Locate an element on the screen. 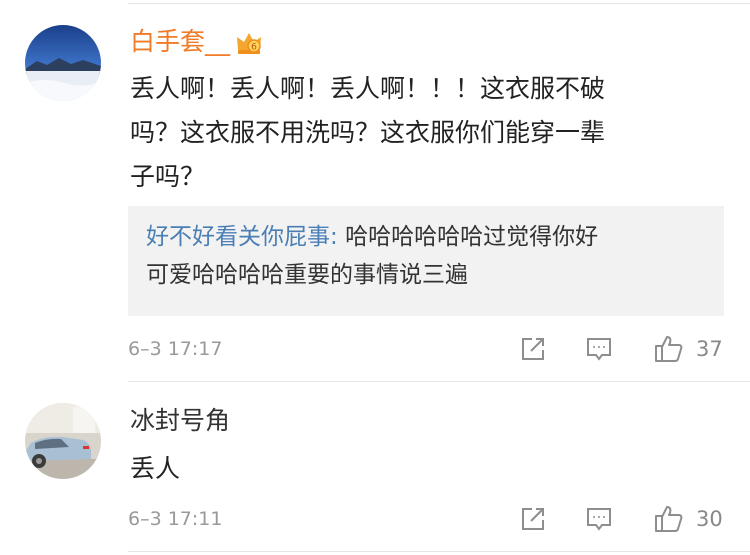  comment-line: 丢人 is located at coordinates (155, 468).